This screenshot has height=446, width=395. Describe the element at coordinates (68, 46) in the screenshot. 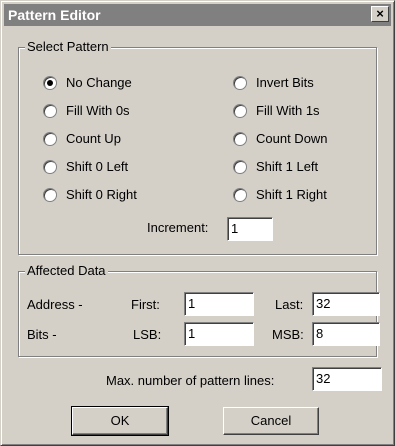

I see `select-pattern-label: Select Pattern` at that location.